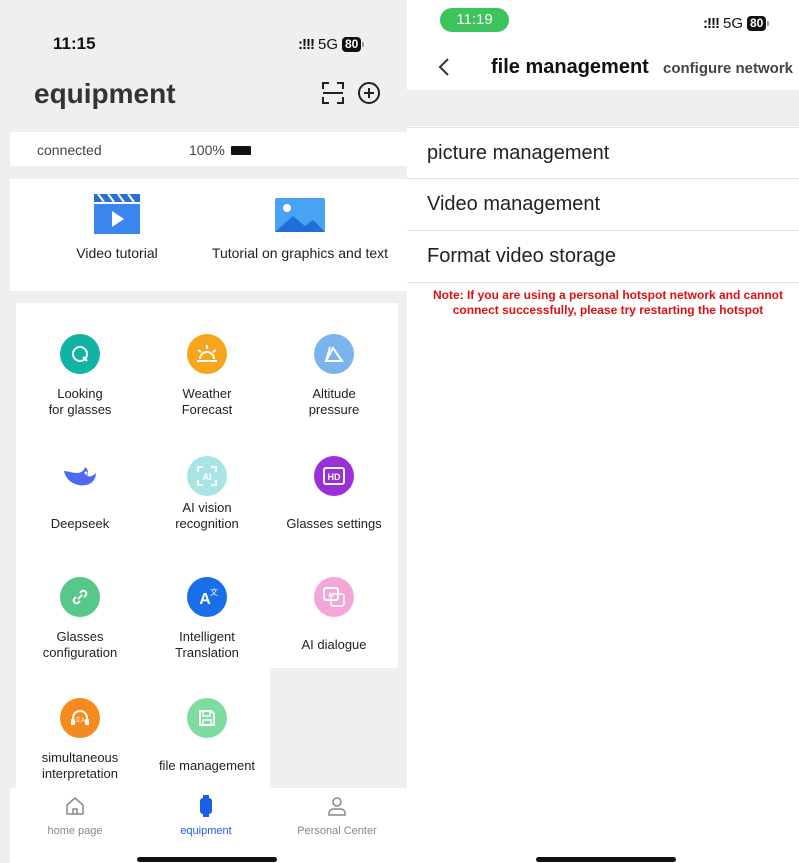  I want to click on simultaneous-interpretation: 文A simultaneous interpretation, so click(80, 740).